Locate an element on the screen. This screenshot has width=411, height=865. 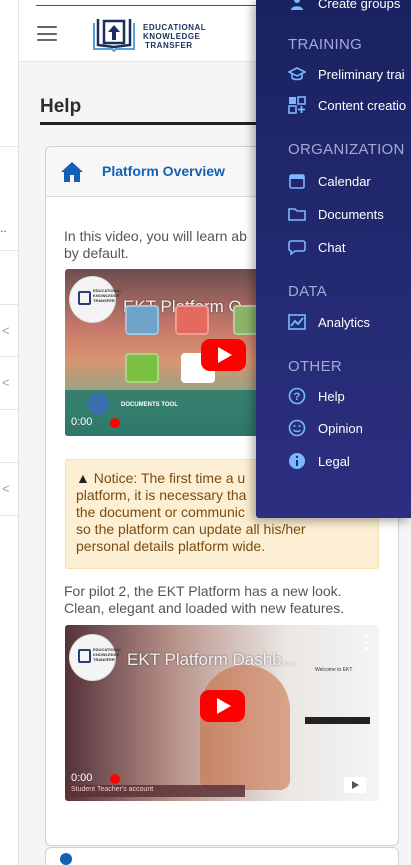
drawer-item-preliminary-training: Preliminary trai is located at coordinates (346, 74).